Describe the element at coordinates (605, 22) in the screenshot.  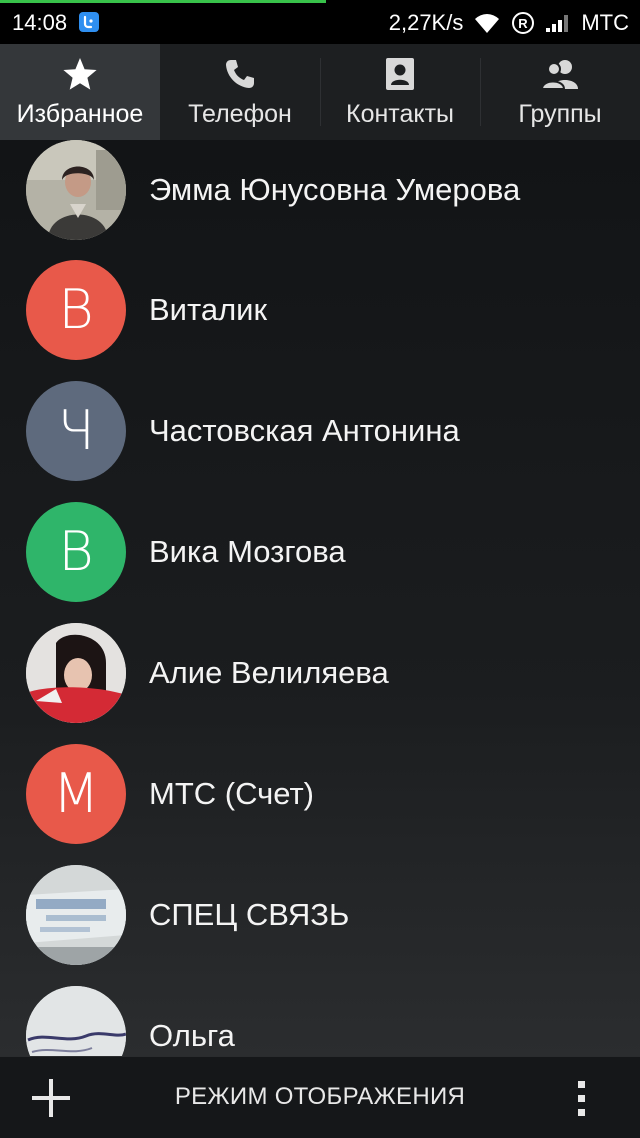
I see `carrier-name: МТС` at that location.